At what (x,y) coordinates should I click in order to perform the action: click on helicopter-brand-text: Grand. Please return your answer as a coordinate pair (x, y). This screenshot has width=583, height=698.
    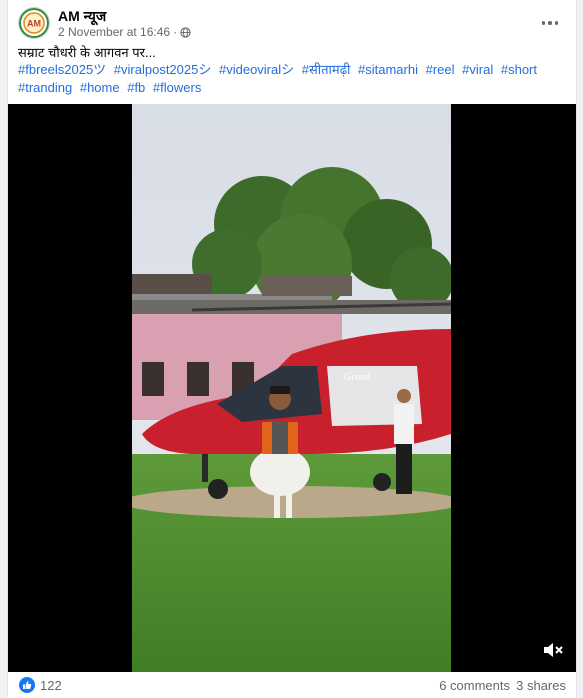
    Looking at the image, I should click on (357, 377).